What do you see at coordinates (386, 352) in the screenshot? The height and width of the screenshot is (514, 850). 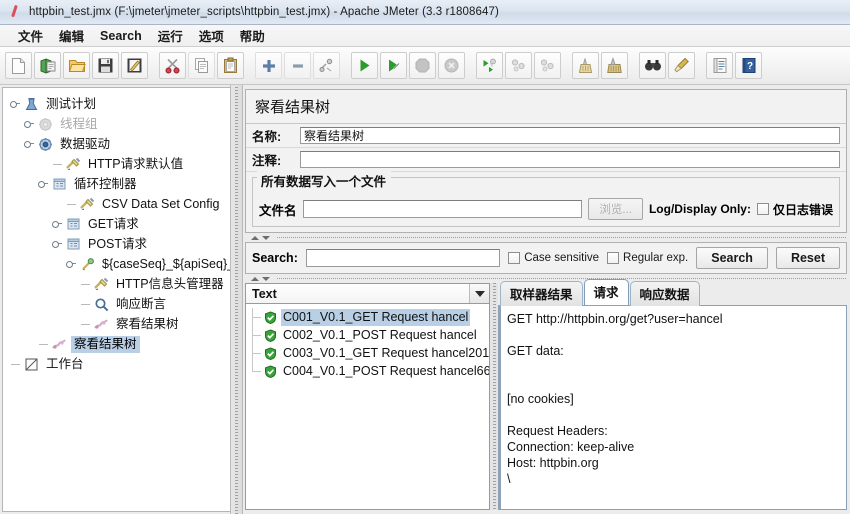 I see `list-item-label: C003_V0.1_GET Request hancel2019` at bounding box center [386, 352].